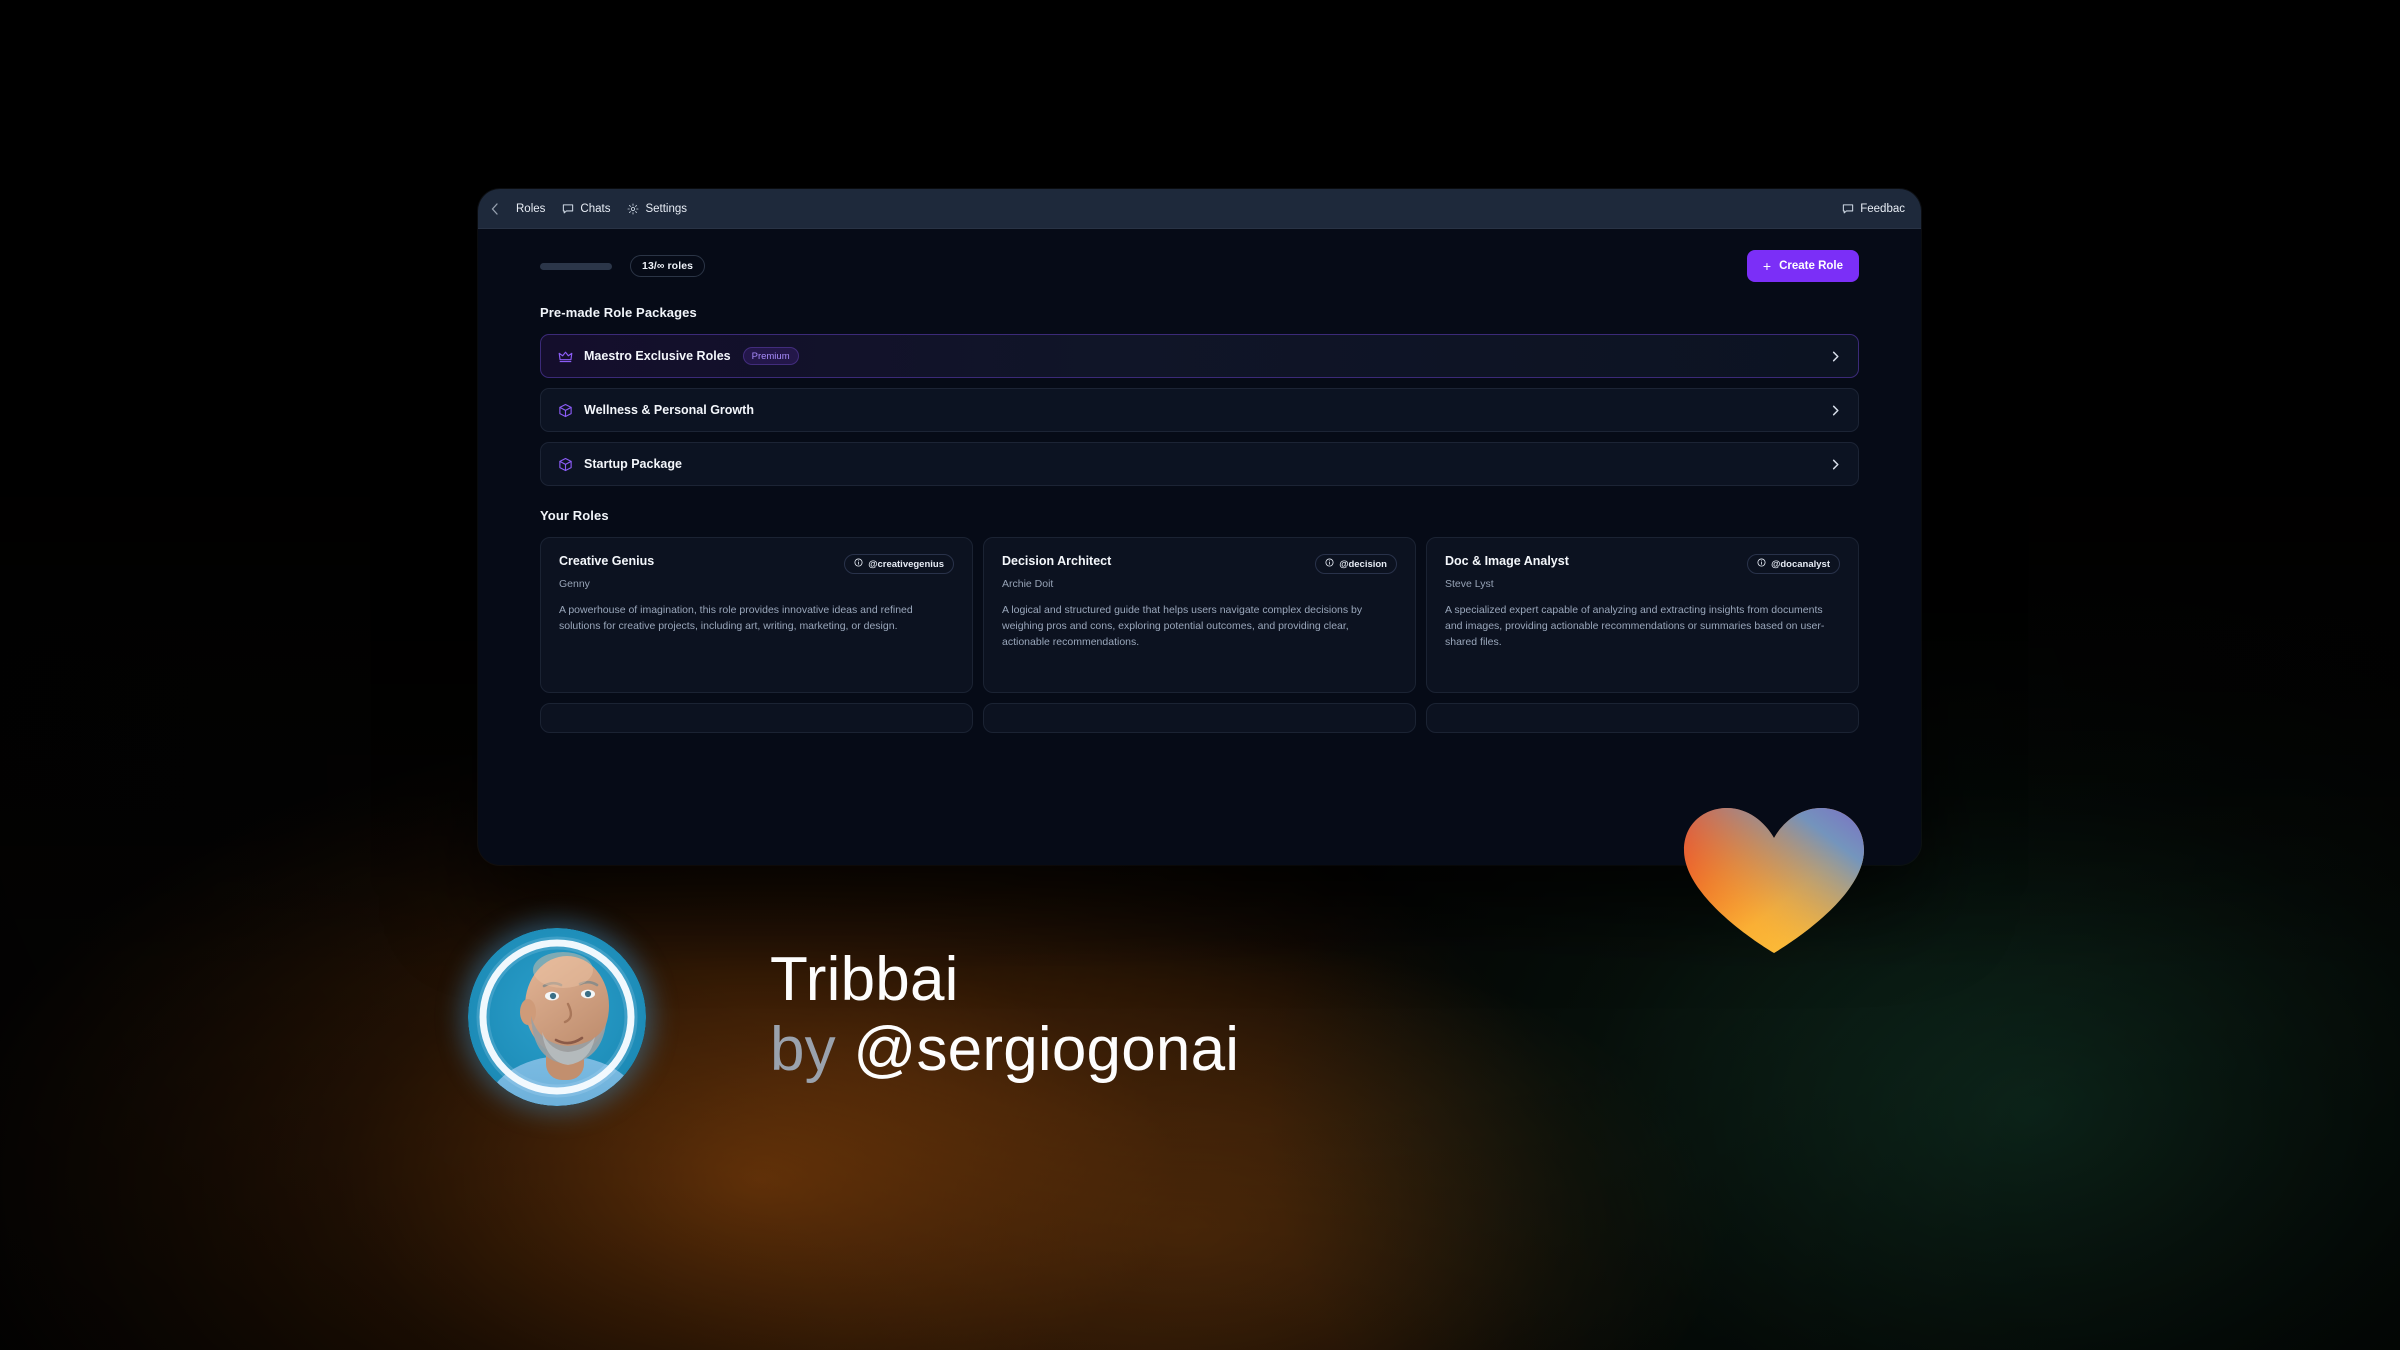  I want to click on tab-chats: Chats, so click(586, 209).